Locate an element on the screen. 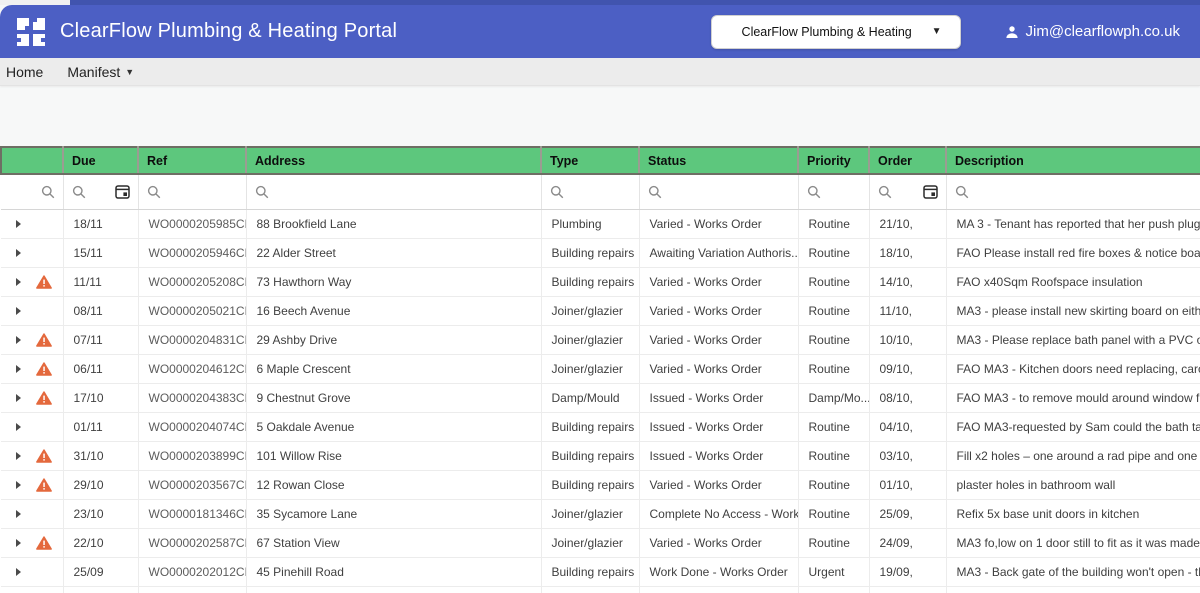  priority-cell: Routine is located at coordinates (834, 253).